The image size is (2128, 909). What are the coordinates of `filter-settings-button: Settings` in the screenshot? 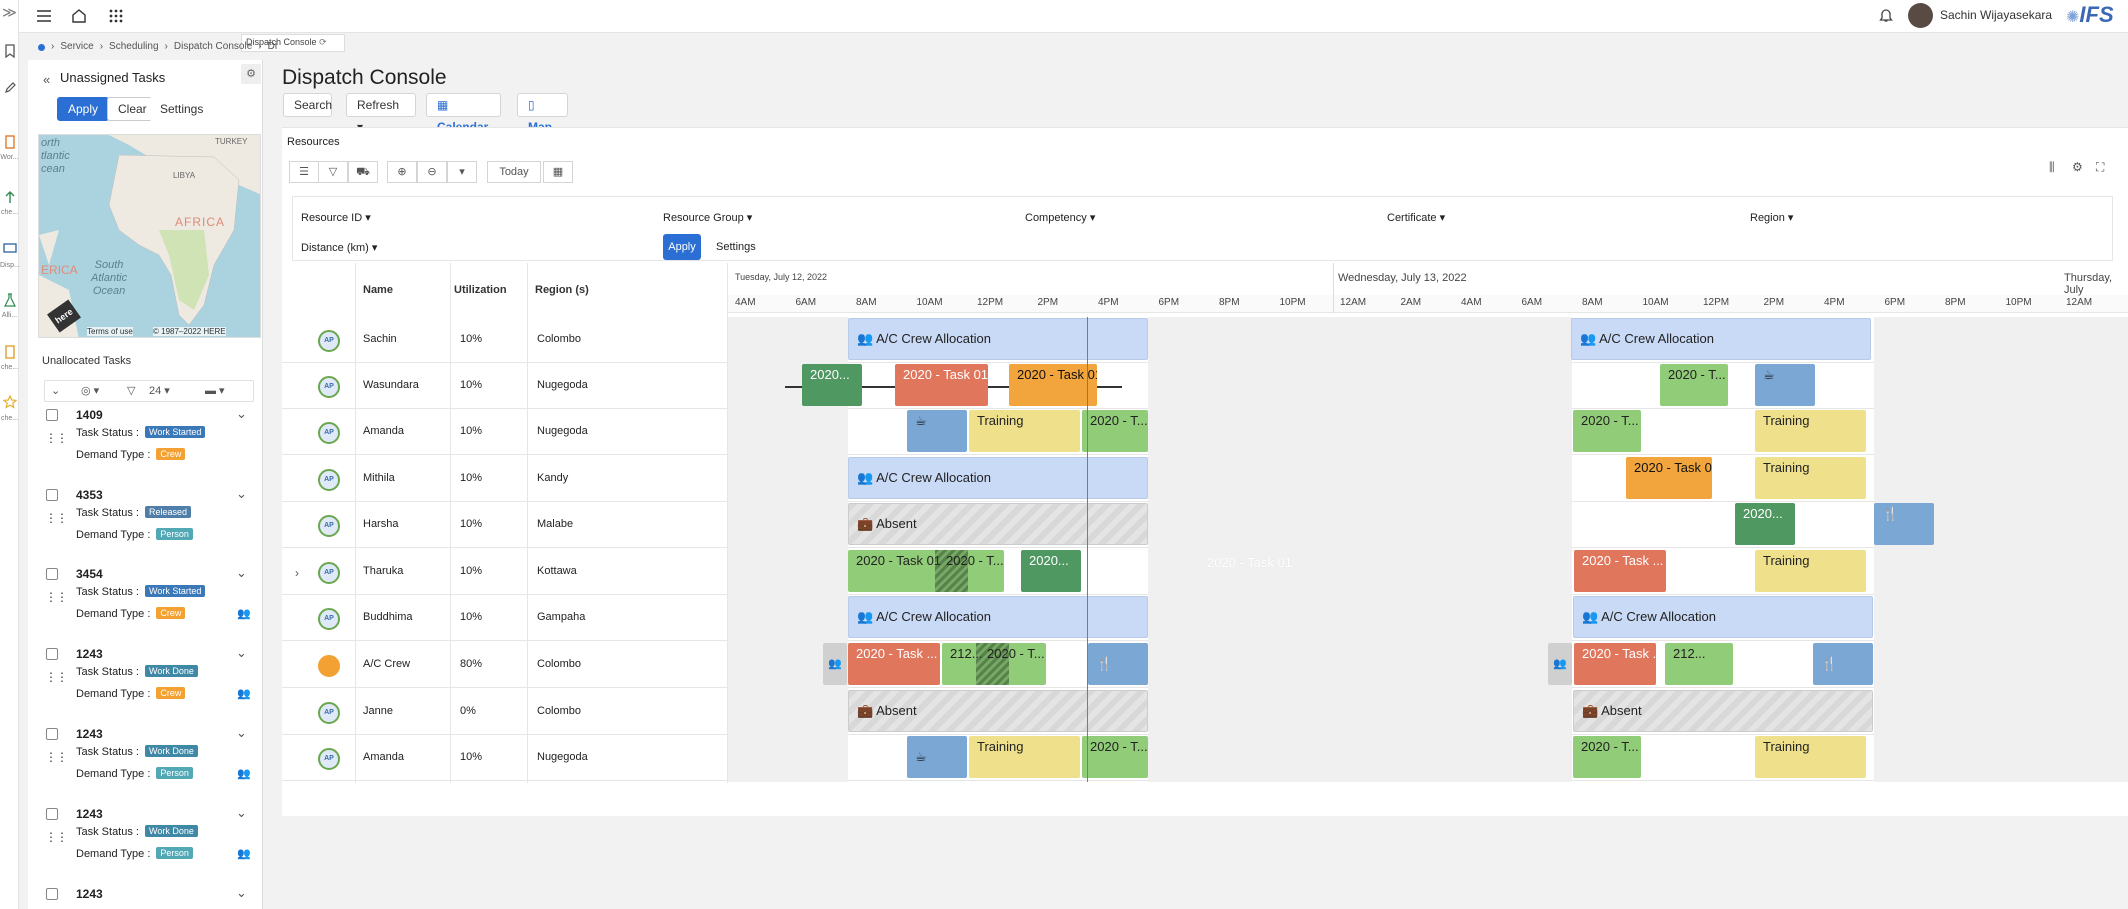 It's located at (736, 247).